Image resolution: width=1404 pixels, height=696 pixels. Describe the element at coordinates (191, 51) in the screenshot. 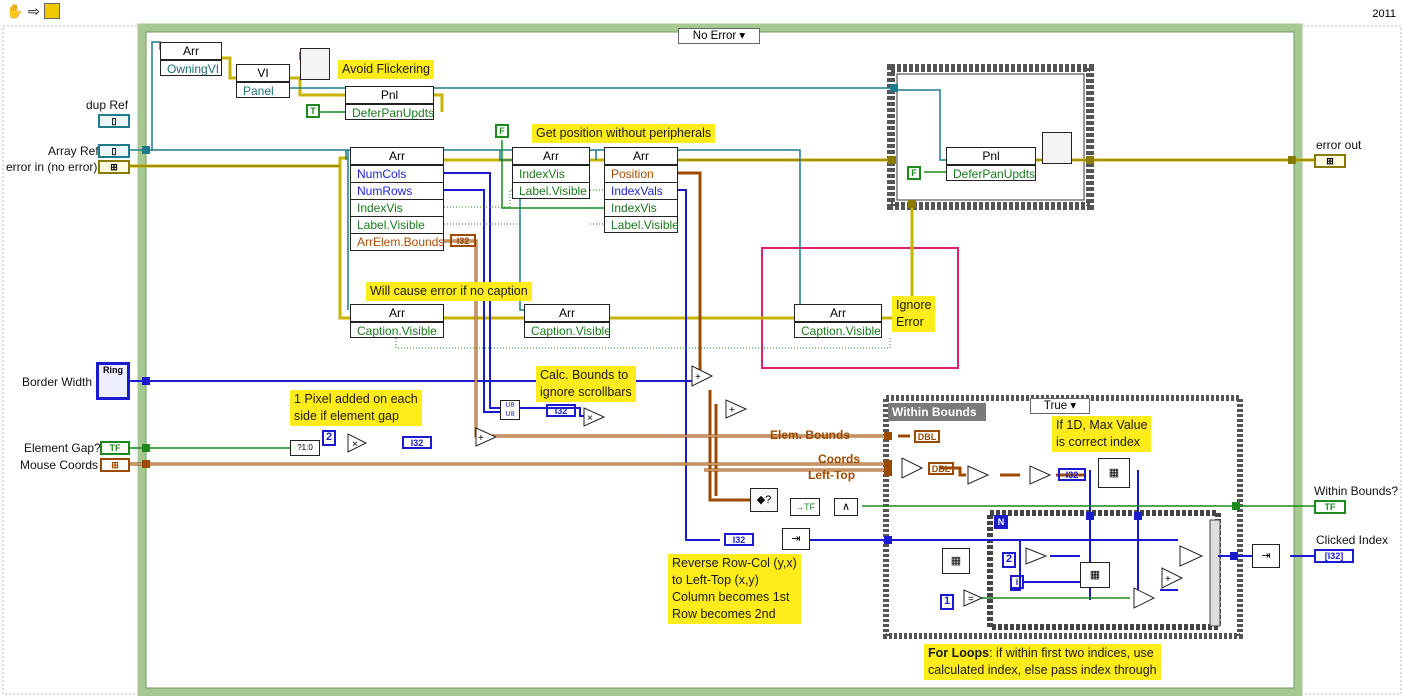

I see `arr-owningvi-head: Arr` at that location.